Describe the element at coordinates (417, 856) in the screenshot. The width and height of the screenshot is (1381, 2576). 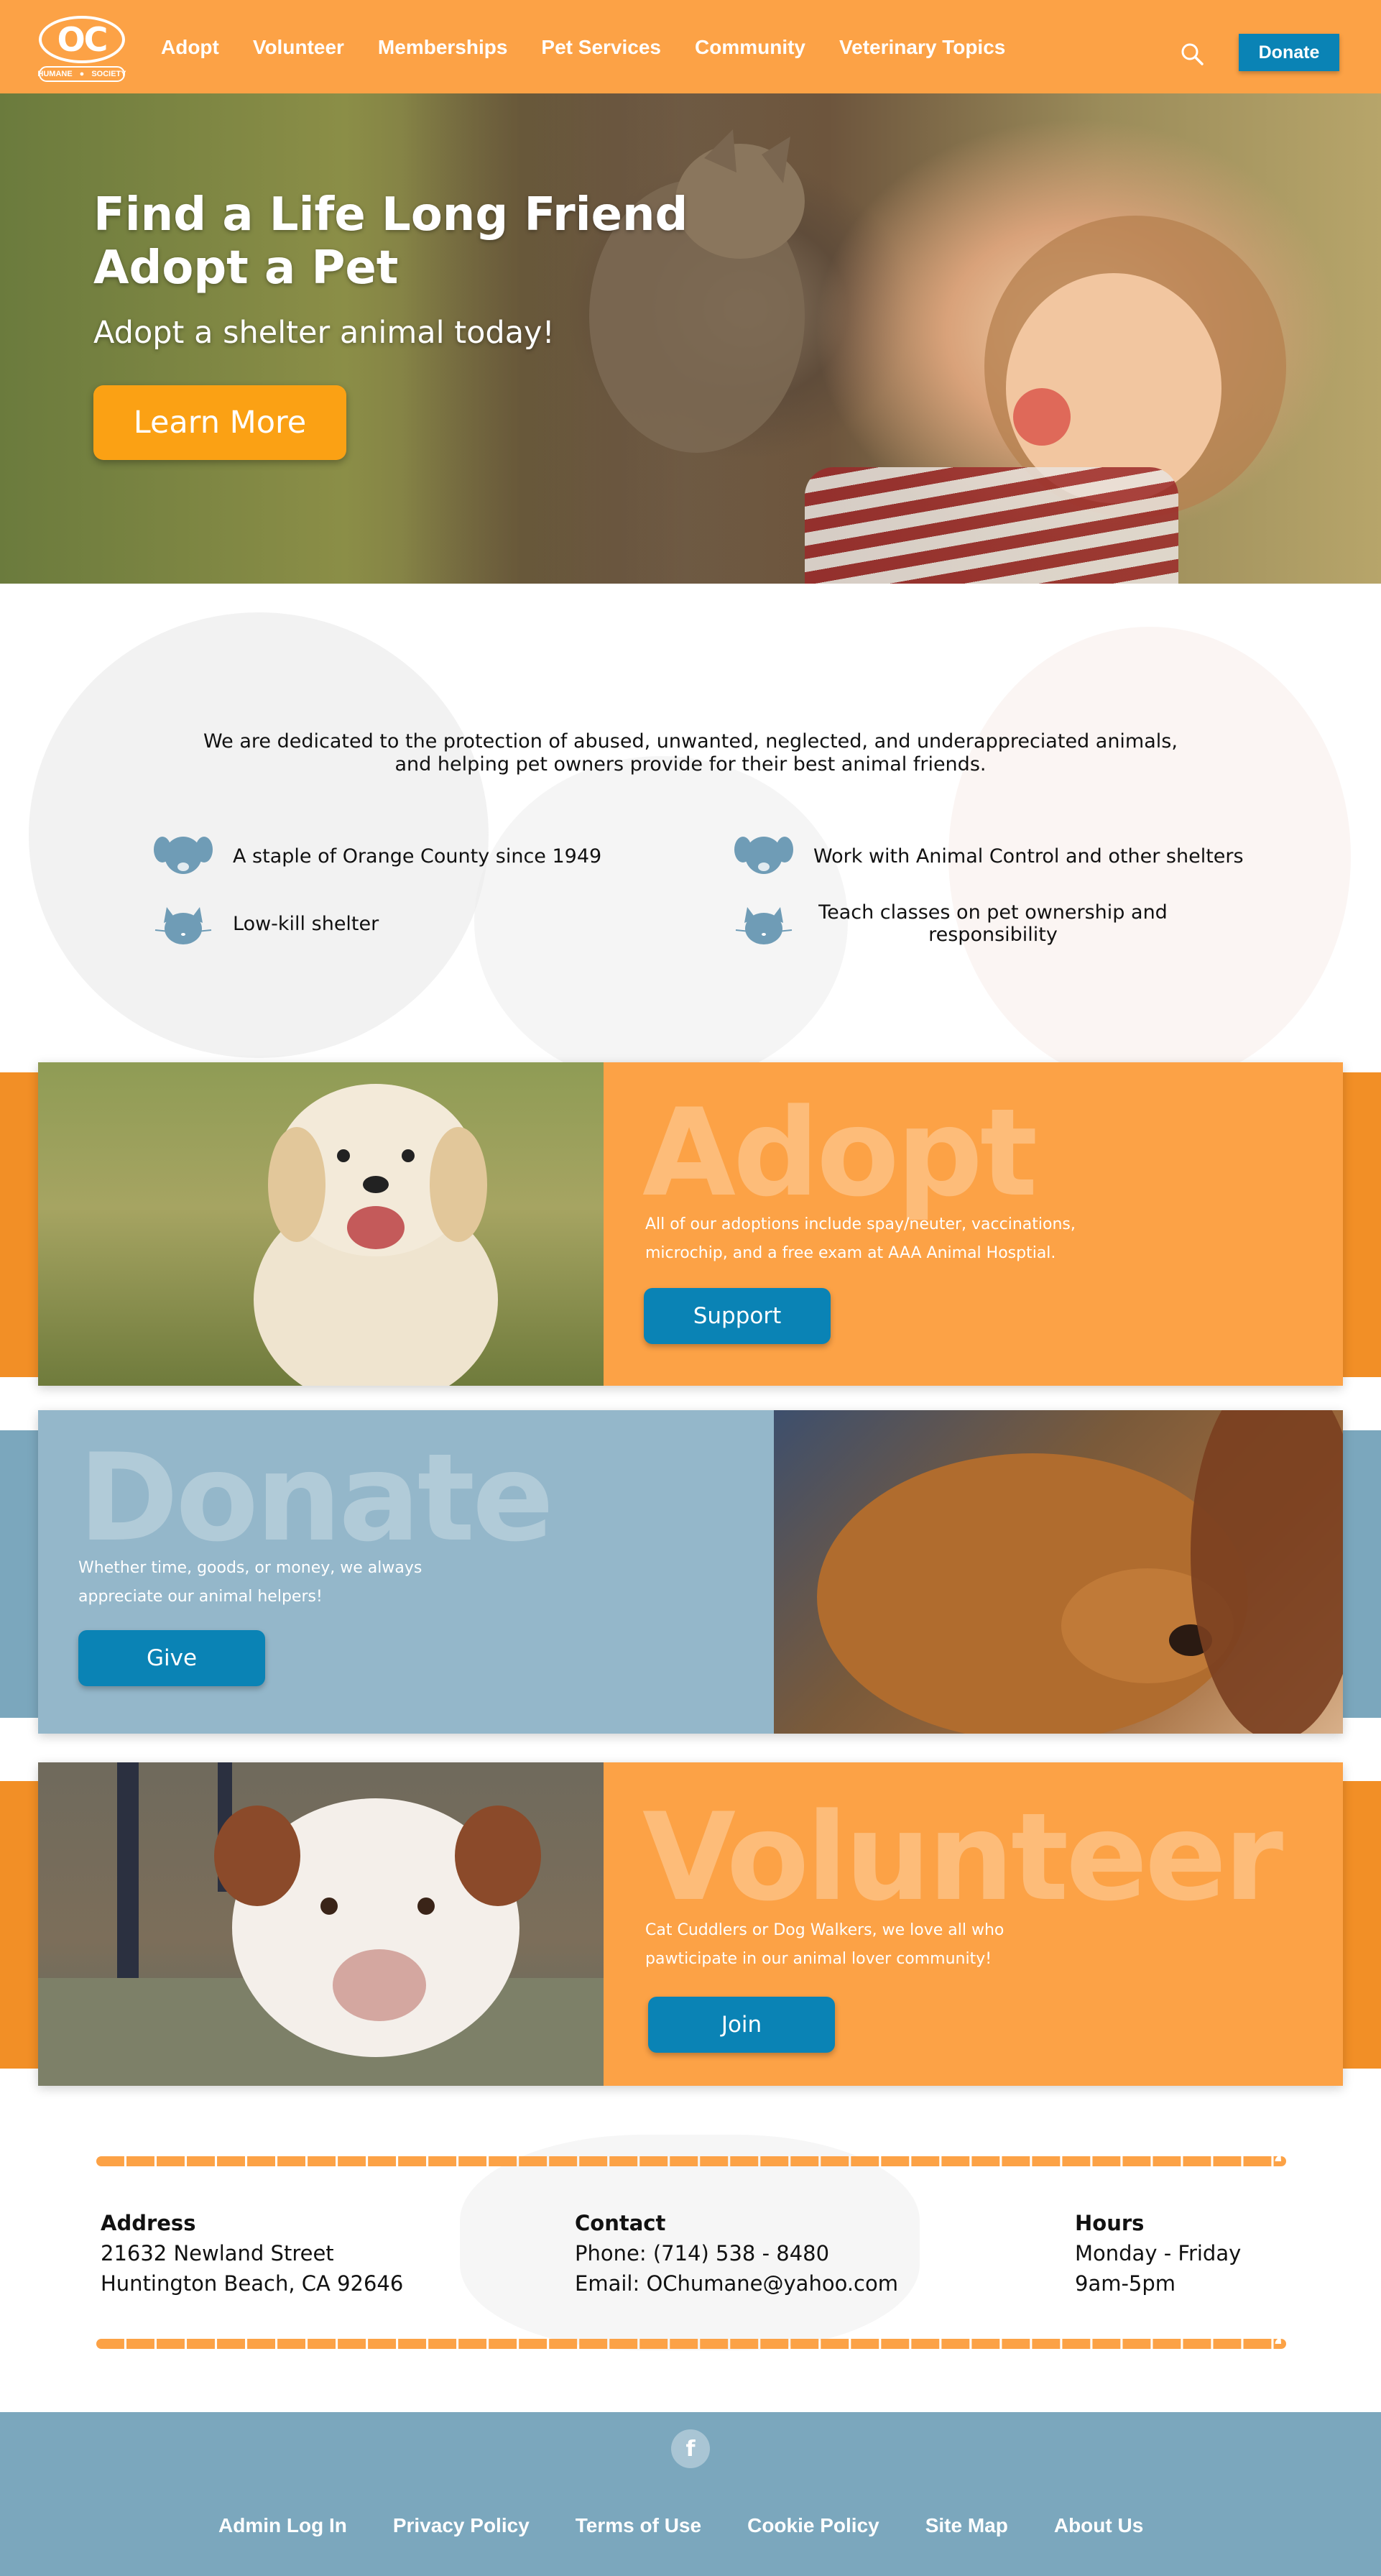
I see `feature-text: A staple of Orange County since 1949` at that location.